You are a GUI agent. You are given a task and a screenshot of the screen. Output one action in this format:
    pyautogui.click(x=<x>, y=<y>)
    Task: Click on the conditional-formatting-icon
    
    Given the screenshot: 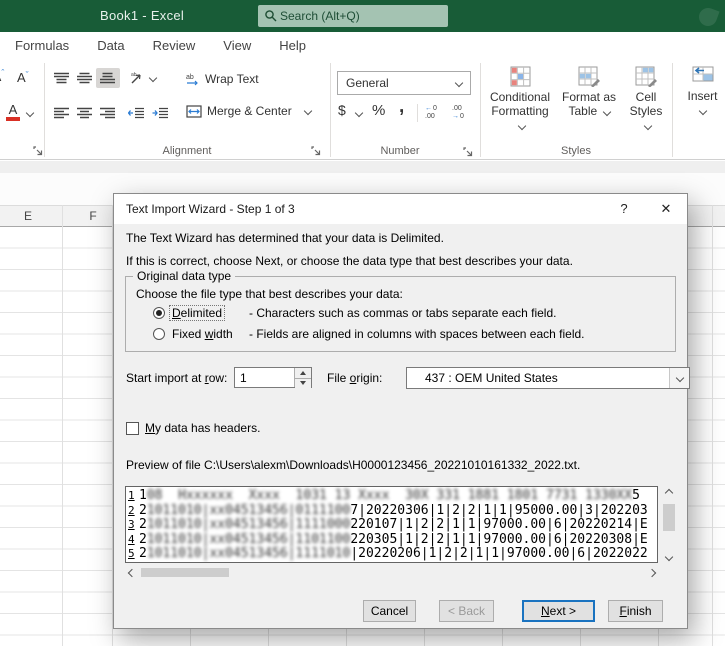 What is the action you would take?
    pyautogui.click(x=520, y=76)
    